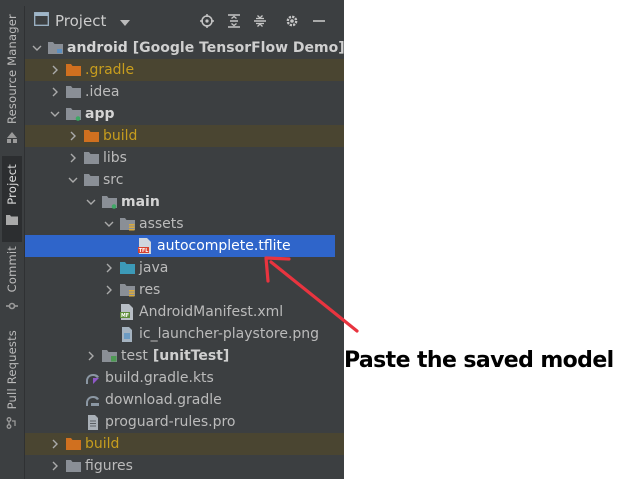  Describe the element at coordinates (479, 360) in the screenshot. I see `annotation-text: Paste the saved model` at that location.